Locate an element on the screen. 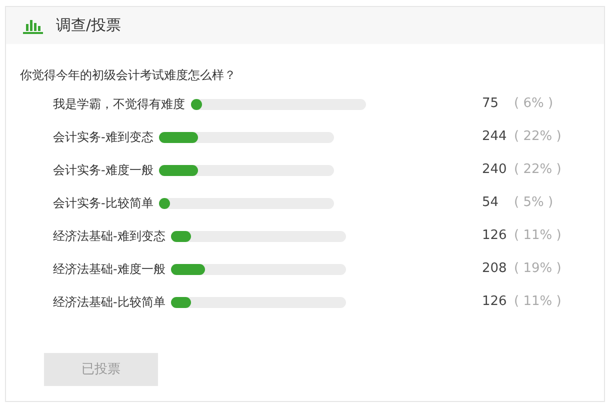 The width and height of the screenshot is (610, 406). vote-count: 244 is located at coordinates (495, 137).